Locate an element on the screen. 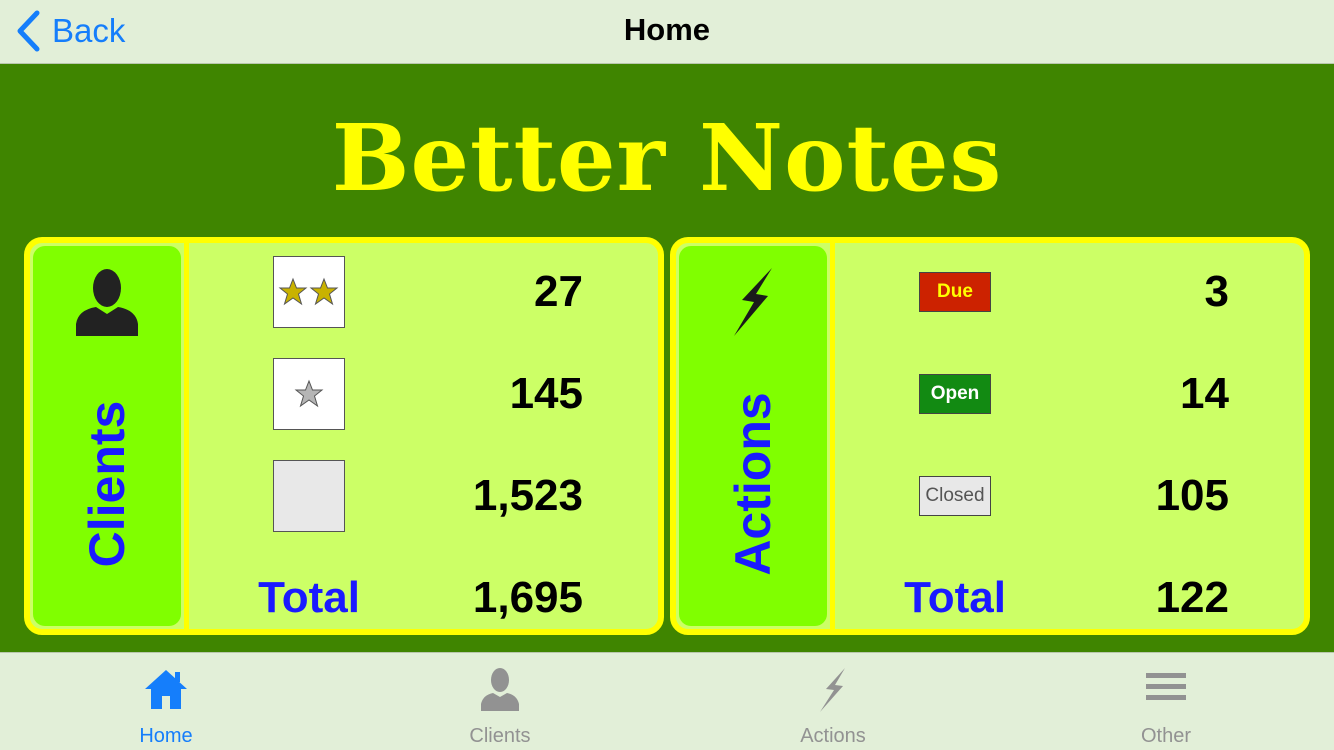  clients-row-no-stars: 1,523 is located at coordinates (423, 496).